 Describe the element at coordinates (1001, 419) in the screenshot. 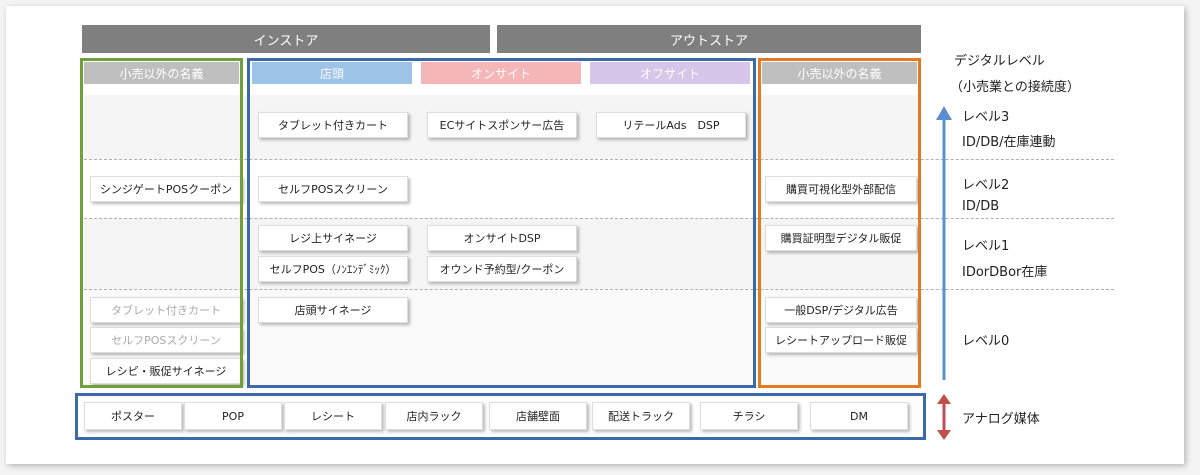

I see `analog-label: アナログ媒体` at that location.